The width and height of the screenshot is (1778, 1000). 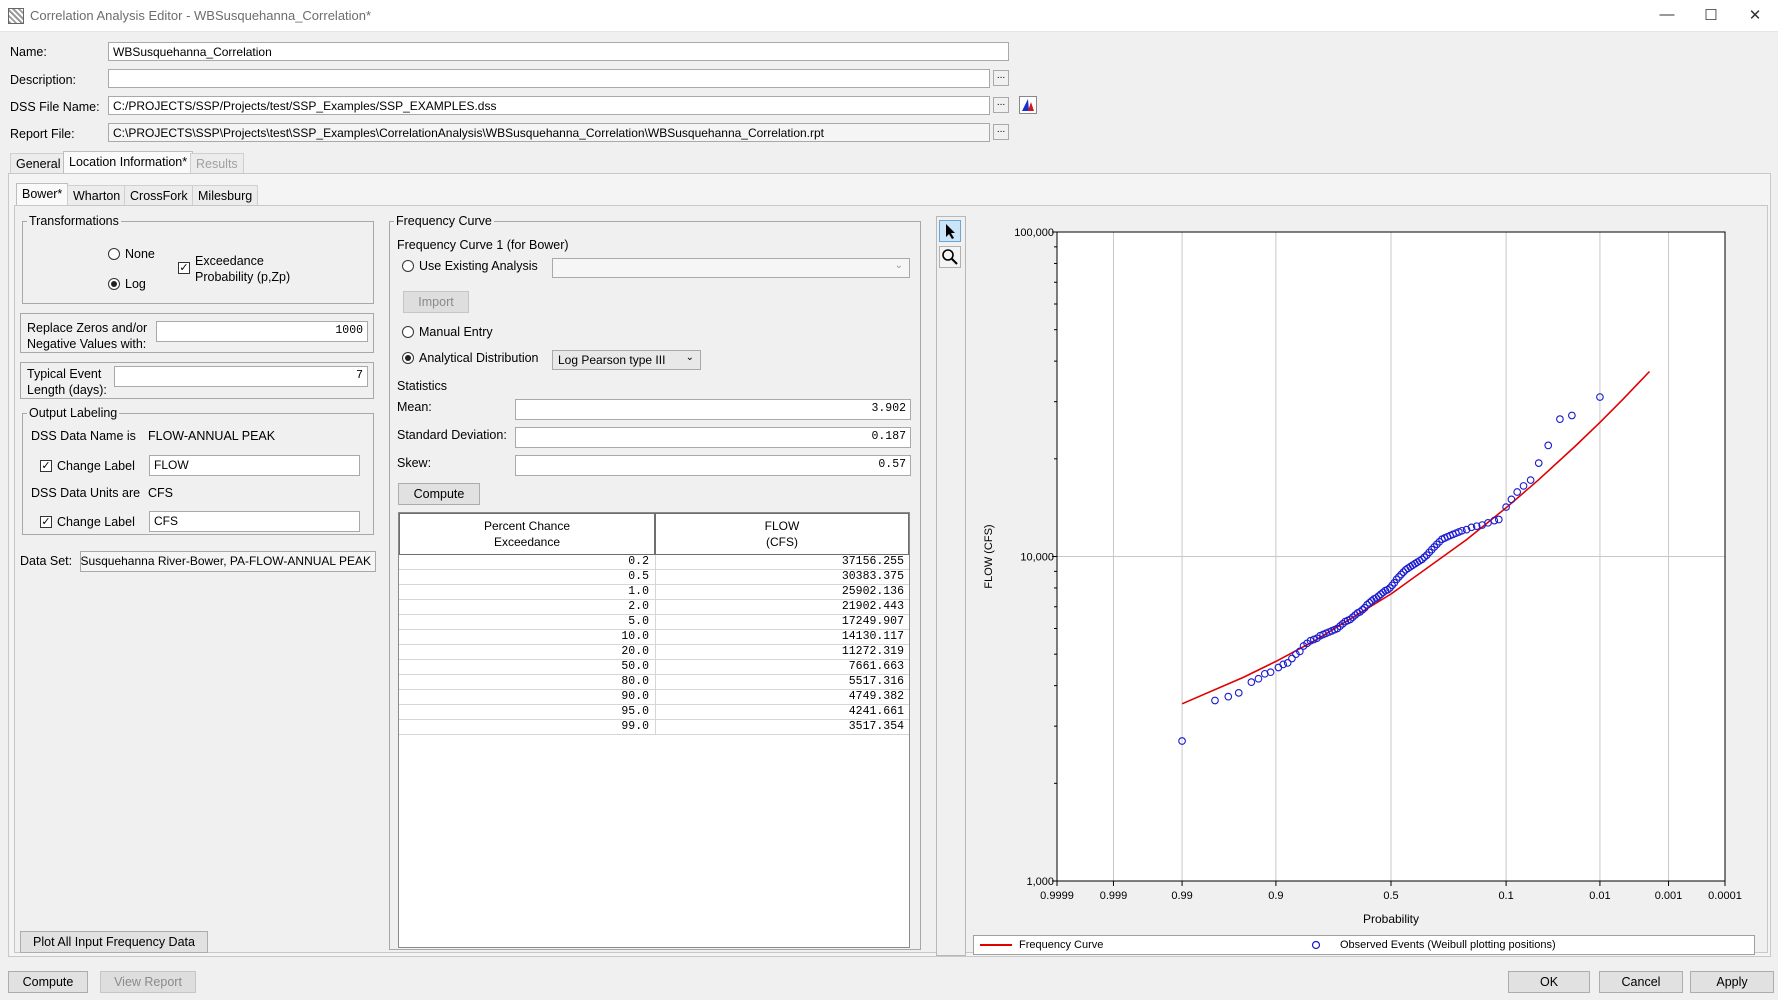 I want to click on flow-cell: 25902.136, so click(x=779, y=592).